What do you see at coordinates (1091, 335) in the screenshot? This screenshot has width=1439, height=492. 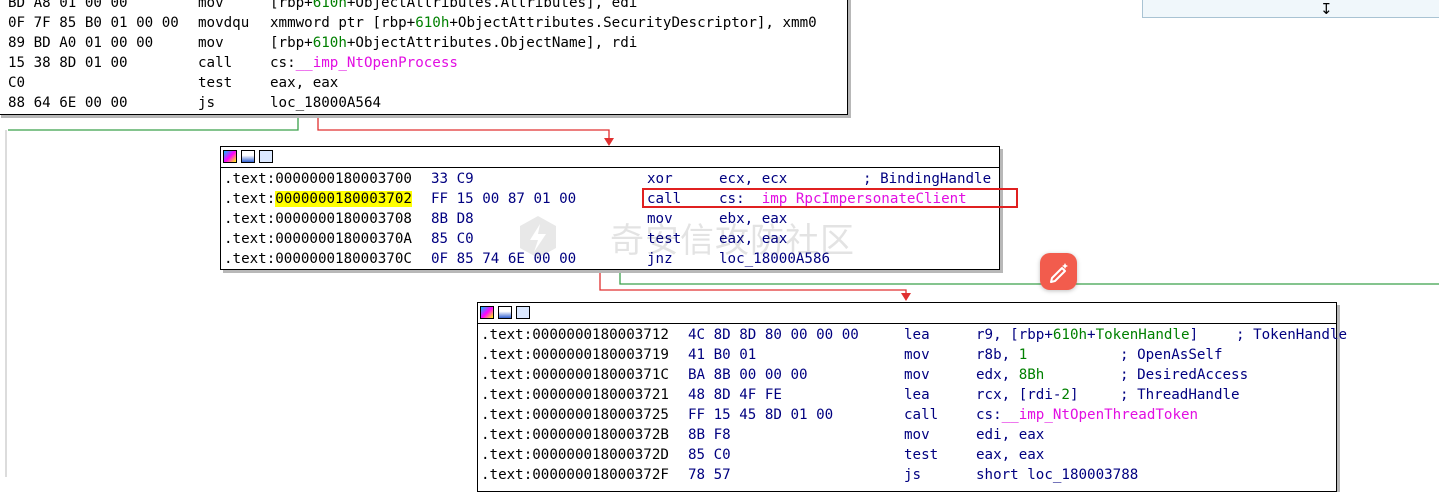 I see `operand-text: +` at bounding box center [1091, 335].